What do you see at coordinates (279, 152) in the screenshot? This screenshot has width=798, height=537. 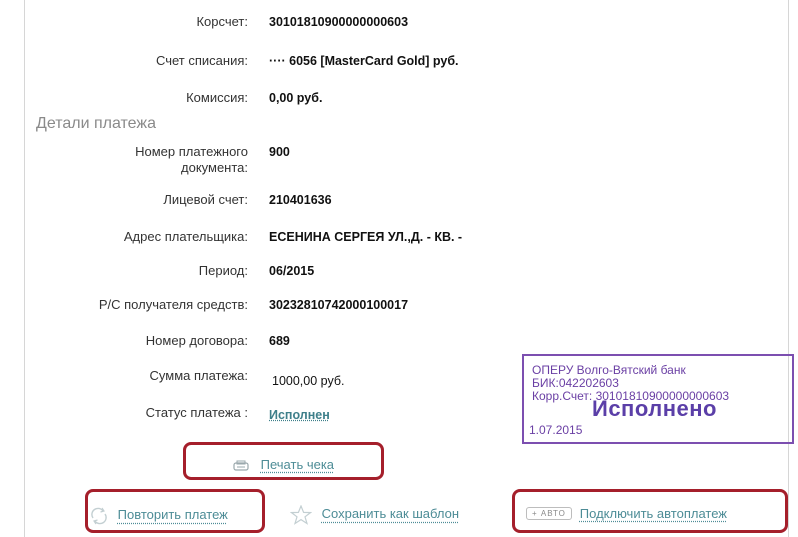 I see `doc-number-value: 900` at bounding box center [279, 152].